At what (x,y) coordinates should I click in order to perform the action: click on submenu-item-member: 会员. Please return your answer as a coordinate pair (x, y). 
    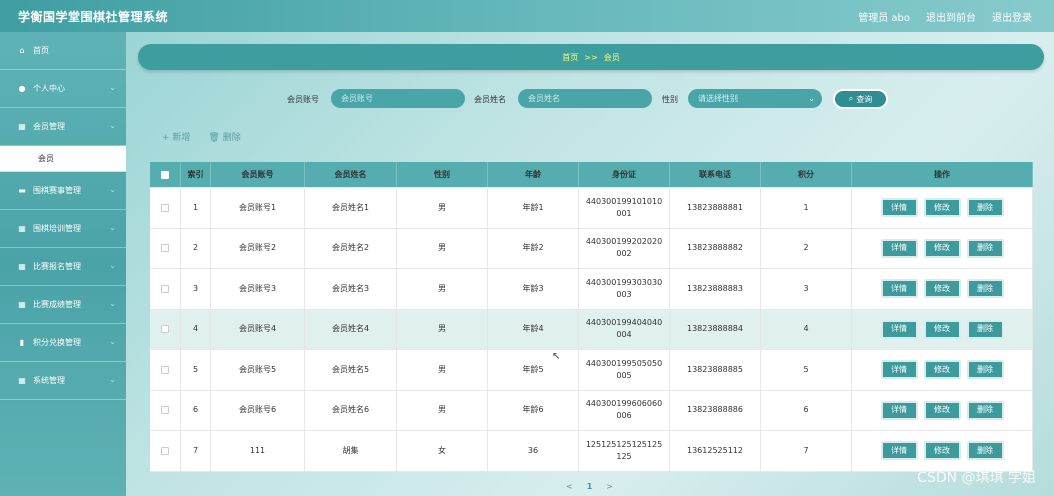
    Looking at the image, I should click on (63, 159).